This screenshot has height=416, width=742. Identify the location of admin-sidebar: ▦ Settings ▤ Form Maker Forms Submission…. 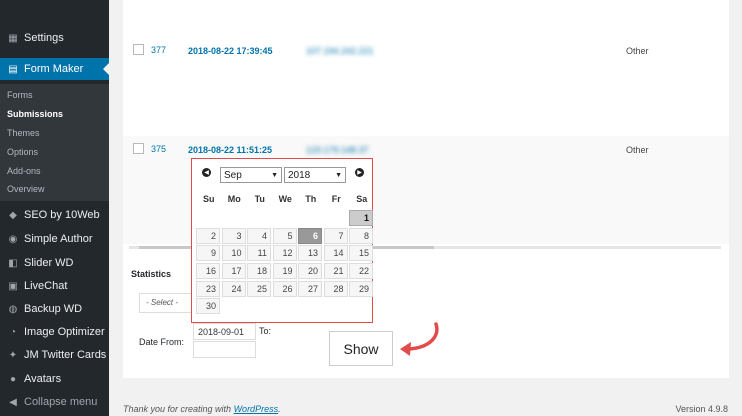
(54, 208).